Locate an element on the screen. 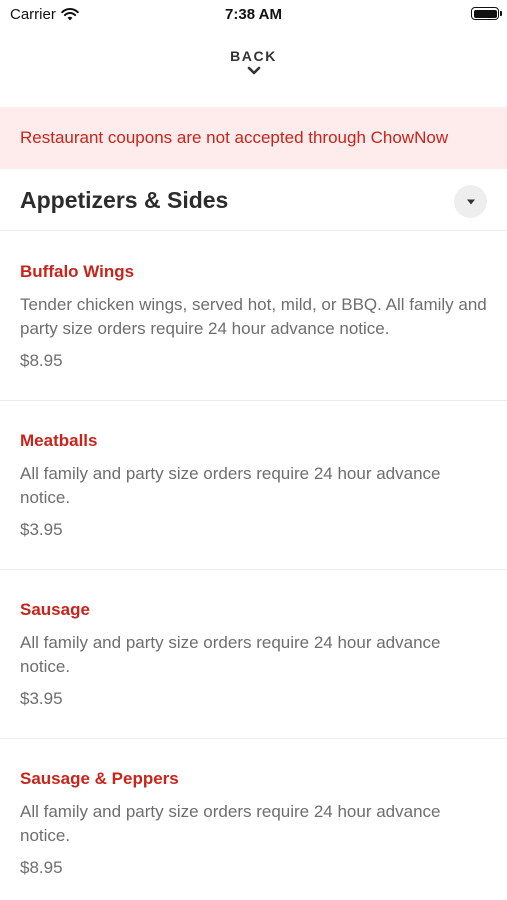  item-name: Meatballs is located at coordinates (59, 440).